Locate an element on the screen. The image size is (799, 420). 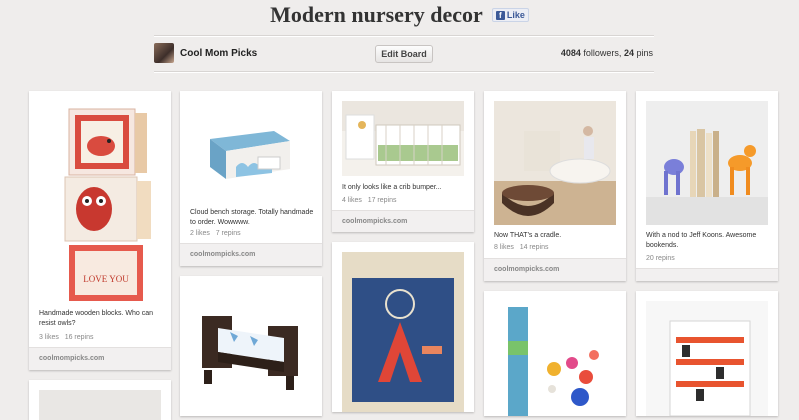
pin-likes: 4 likes is located at coordinates (352, 200).